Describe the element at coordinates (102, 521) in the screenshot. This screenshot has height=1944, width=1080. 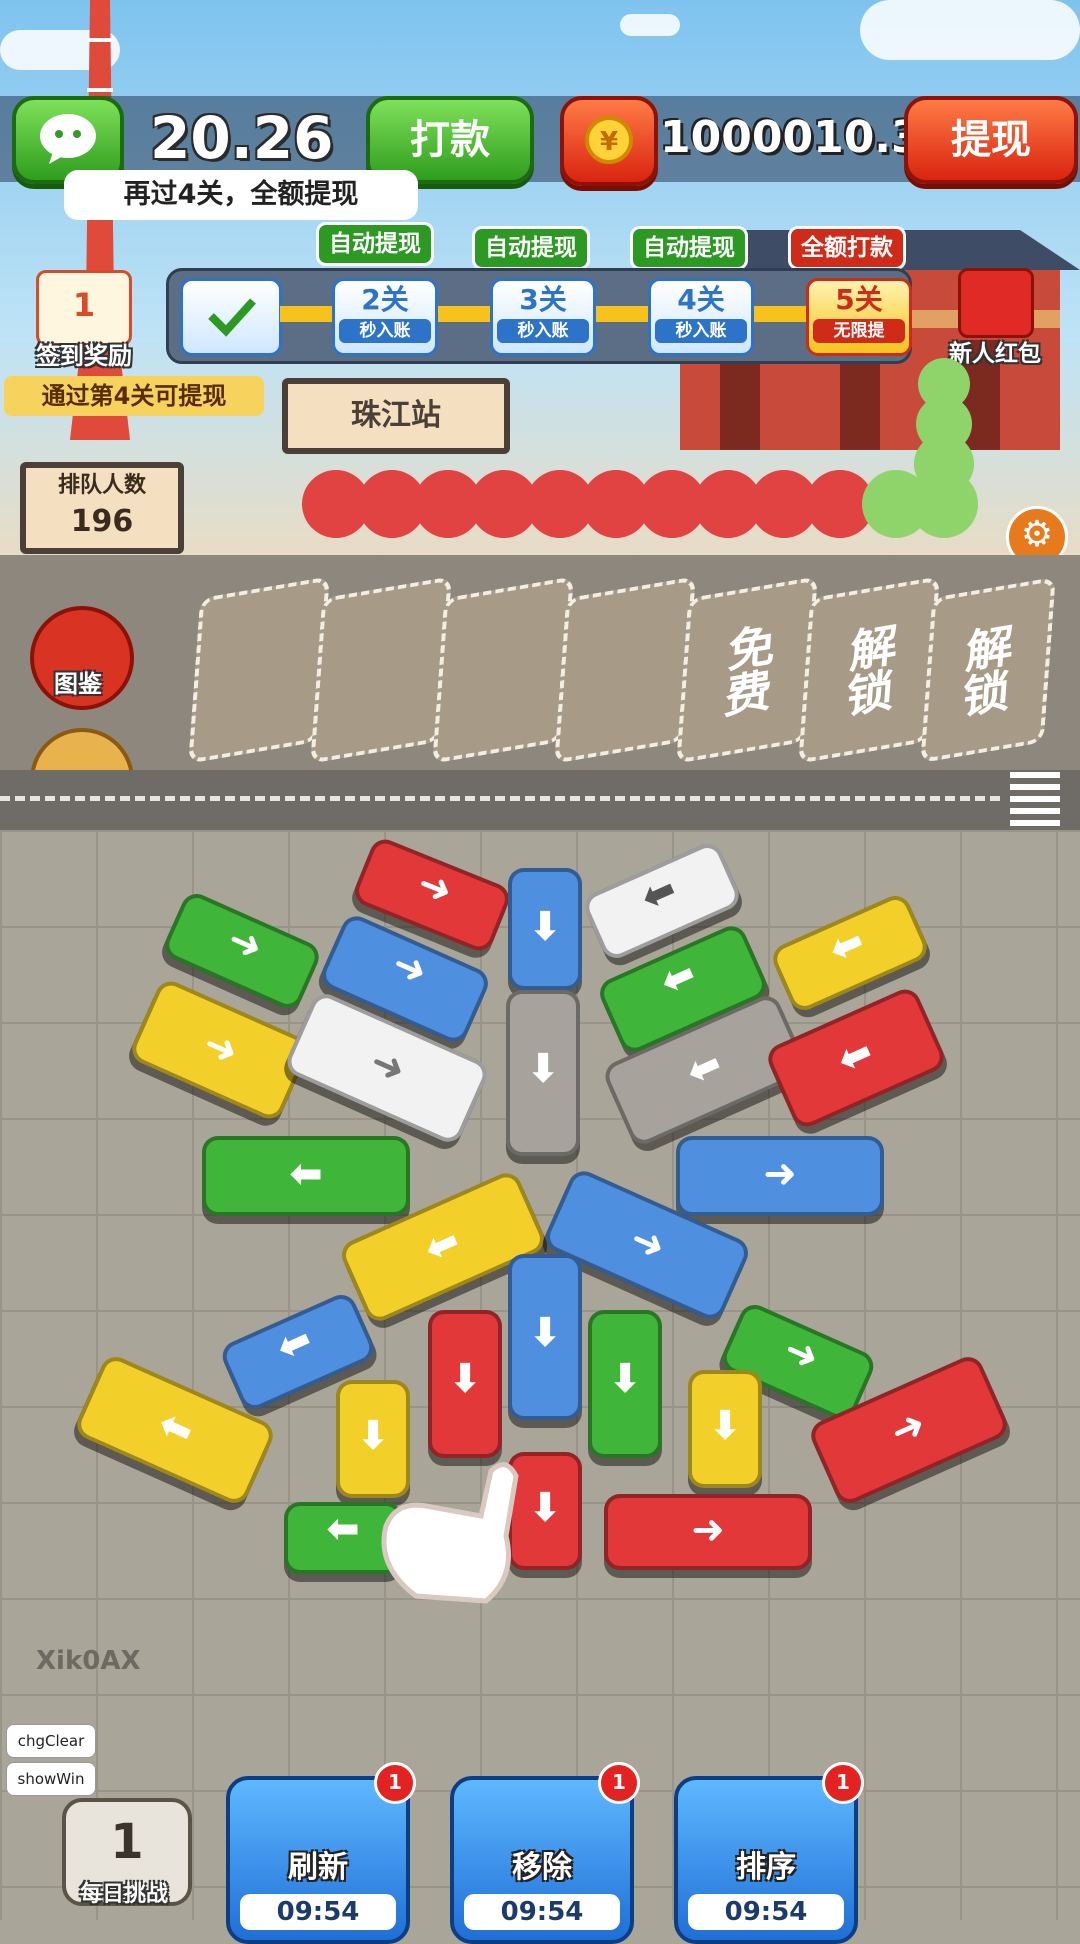
I see `queue-count: 196` at that location.